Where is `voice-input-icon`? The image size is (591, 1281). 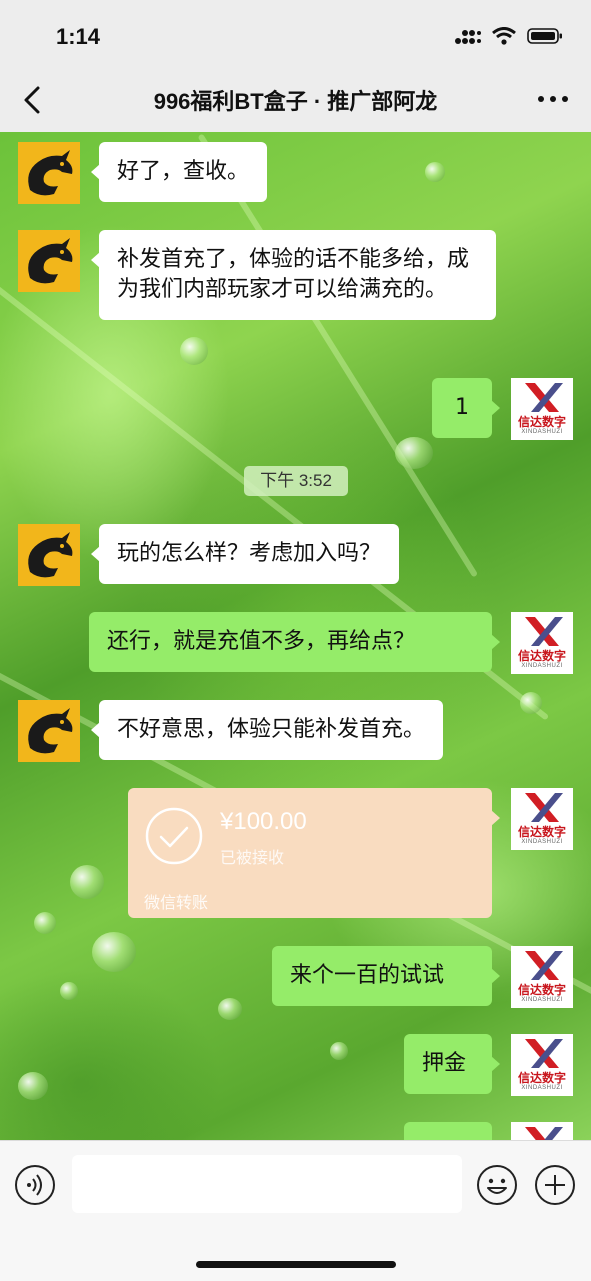
voice-input-icon is located at coordinates (35, 1185).